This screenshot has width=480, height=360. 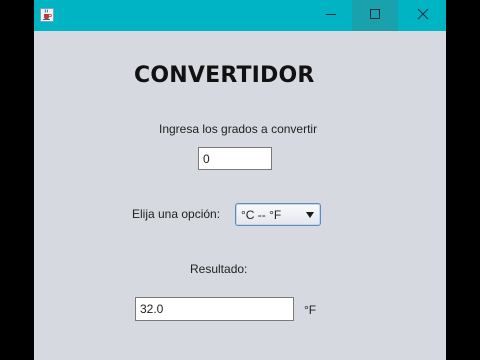 I want to click on maximize-button, so click(x=375, y=15).